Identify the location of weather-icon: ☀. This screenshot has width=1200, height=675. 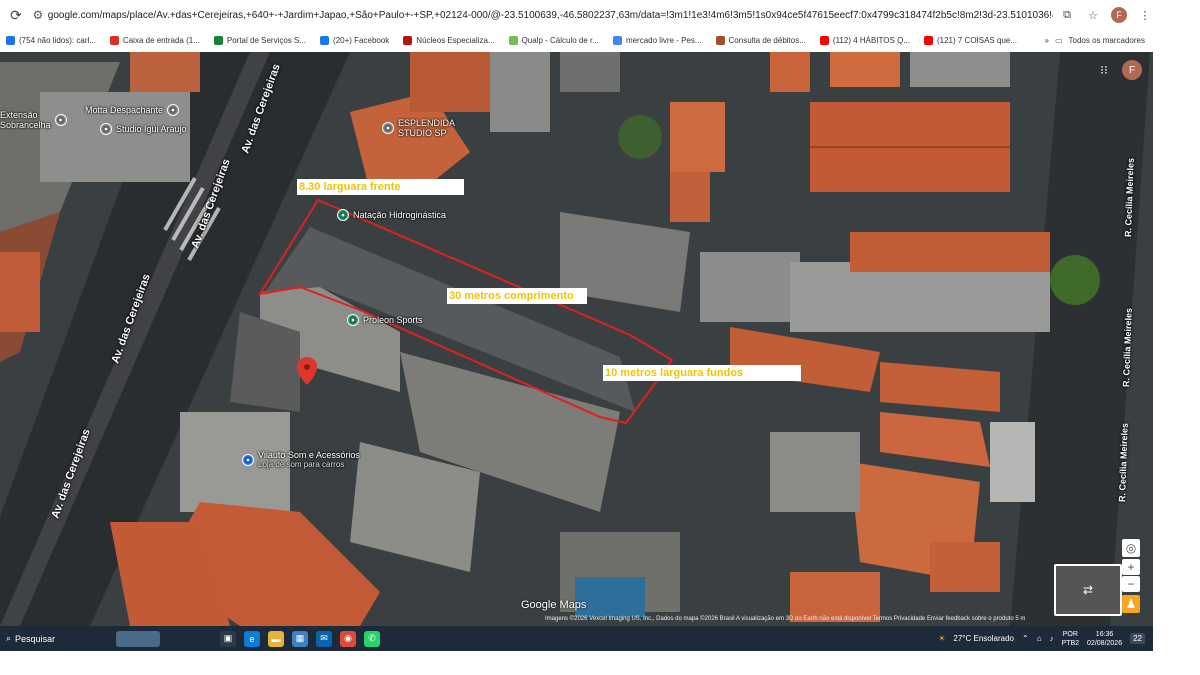
(942, 638).